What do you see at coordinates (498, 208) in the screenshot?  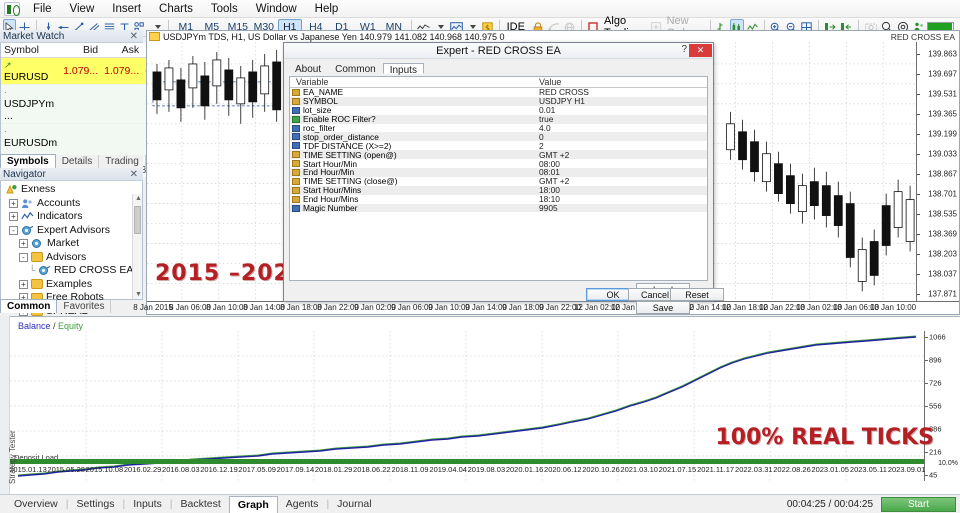 I see `table-row: Magic Number 9905` at bounding box center [498, 208].